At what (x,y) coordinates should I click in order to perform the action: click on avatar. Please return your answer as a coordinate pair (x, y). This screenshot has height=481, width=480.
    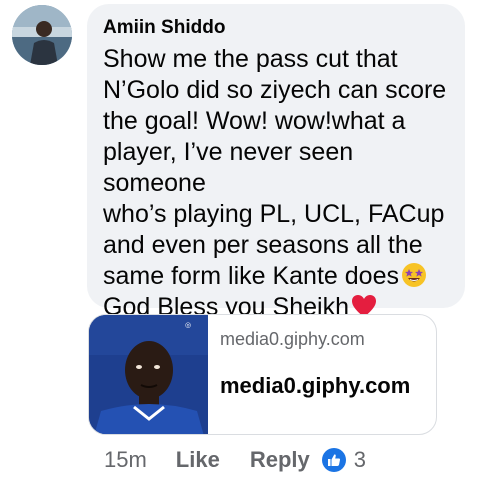
    Looking at the image, I should click on (42, 35).